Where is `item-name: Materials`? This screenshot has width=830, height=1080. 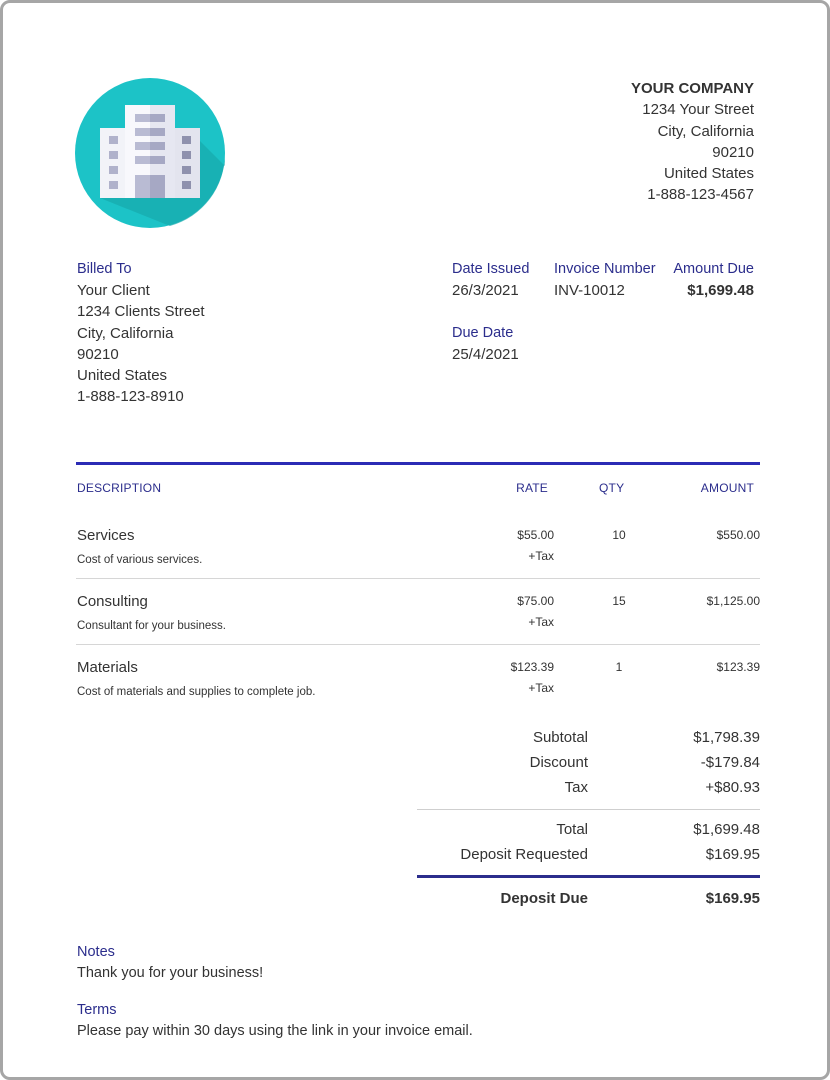 item-name: Materials is located at coordinates (107, 667).